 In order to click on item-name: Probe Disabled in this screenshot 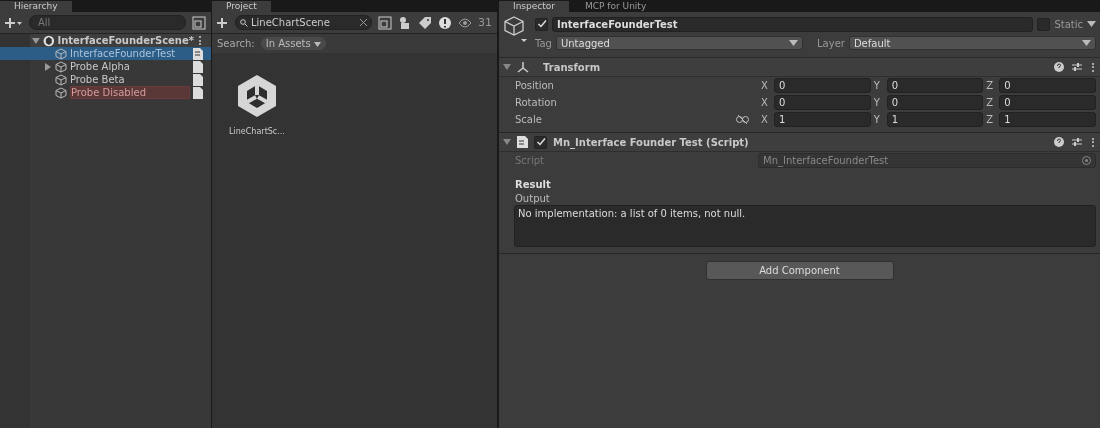, I will do `click(130, 92)`.